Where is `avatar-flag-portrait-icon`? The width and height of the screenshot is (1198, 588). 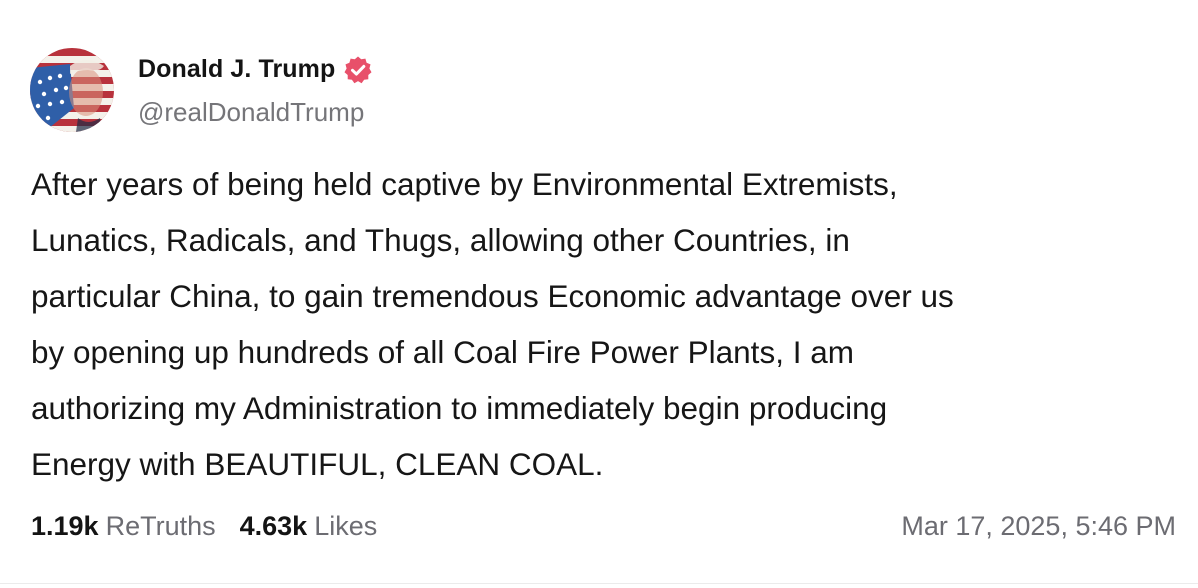
avatar-flag-portrait-icon is located at coordinates (72, 90).